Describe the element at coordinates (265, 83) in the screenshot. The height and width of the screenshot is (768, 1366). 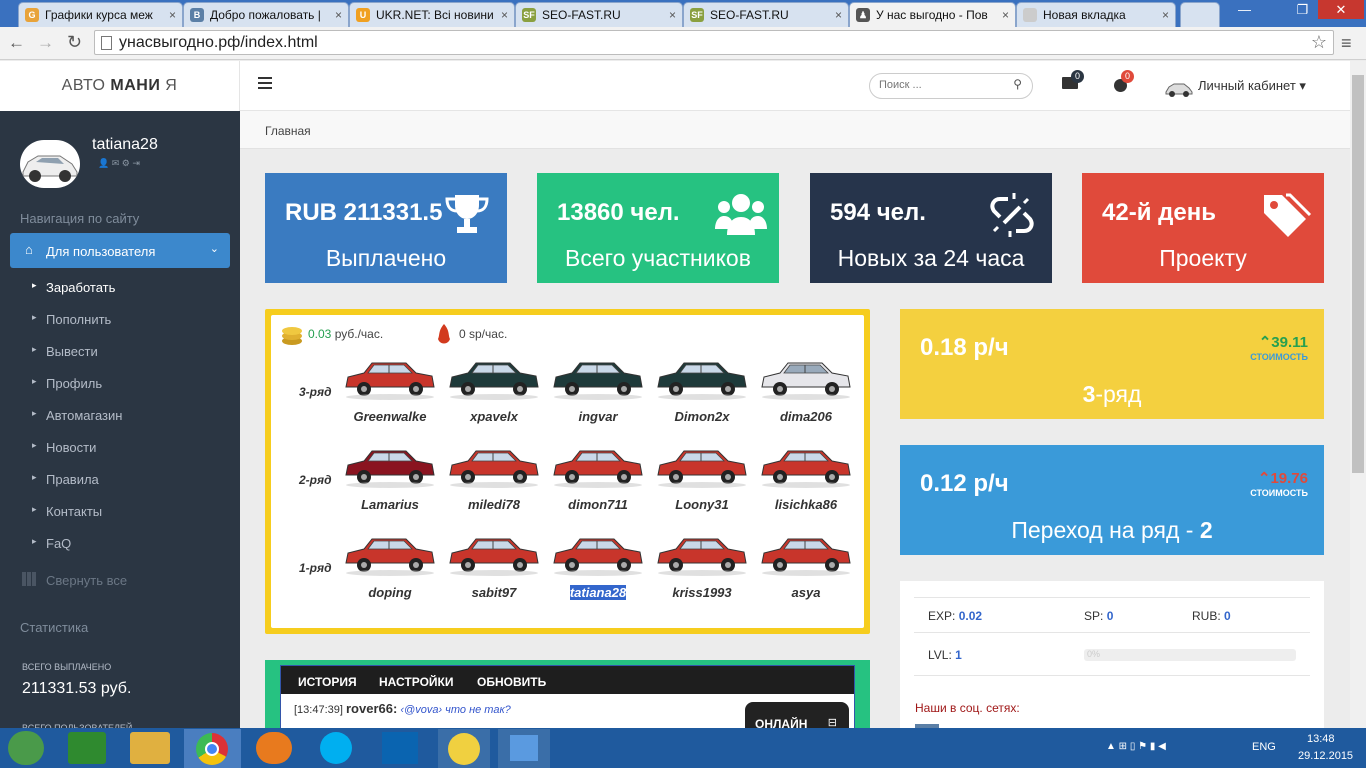
I see `hamburger-icon` at that location.